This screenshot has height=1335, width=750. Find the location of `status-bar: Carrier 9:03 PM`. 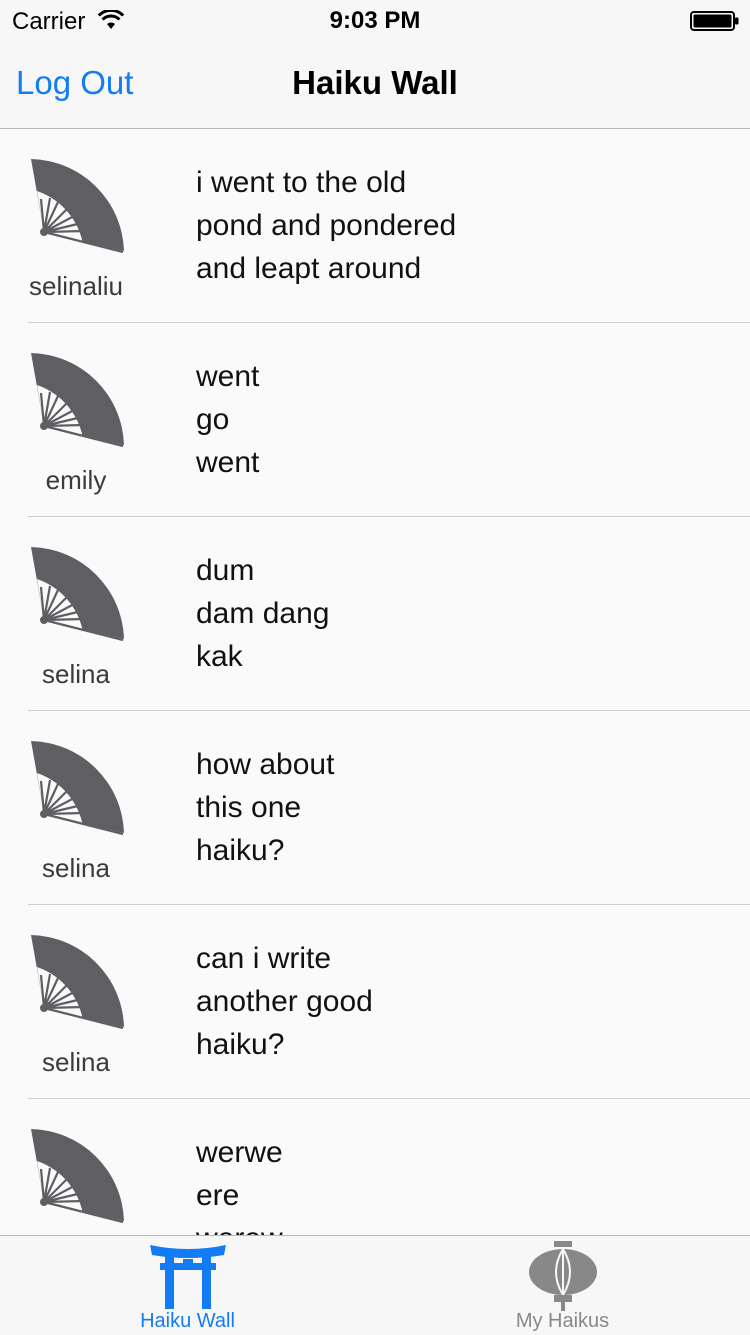

status-bar: Carrier 9:03 PM is located at coordinates (375, 20).